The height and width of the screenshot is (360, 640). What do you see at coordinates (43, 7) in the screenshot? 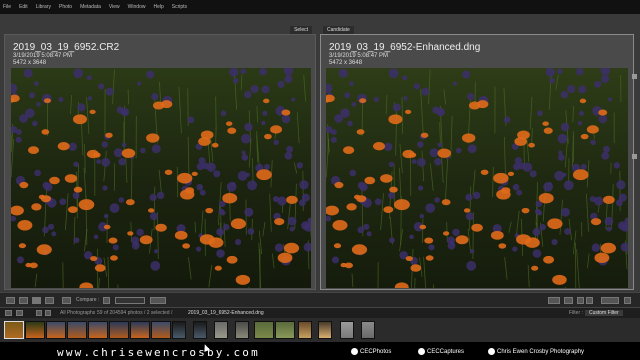
I see `menu-library: Library` at bounding box center [43, 7].